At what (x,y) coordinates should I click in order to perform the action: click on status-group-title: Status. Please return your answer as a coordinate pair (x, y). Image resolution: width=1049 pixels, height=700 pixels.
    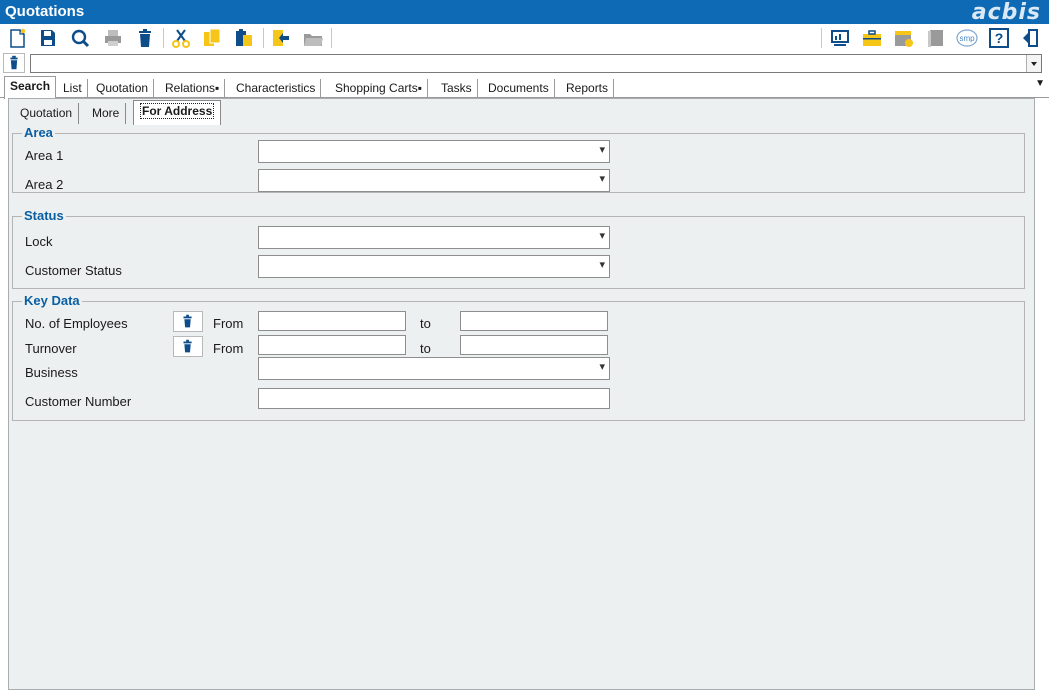
    Looking at the image, I should click on (44, 215).